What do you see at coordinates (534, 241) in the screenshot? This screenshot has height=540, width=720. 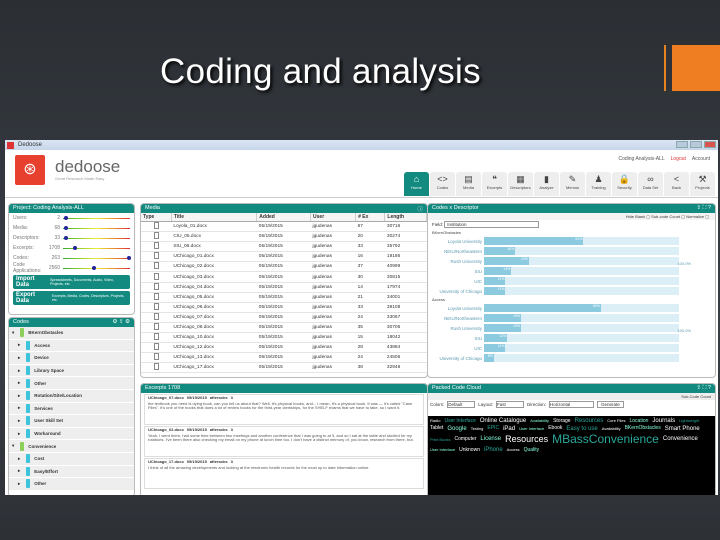 I see `bar: 51%` at bounding box center [534, 241].